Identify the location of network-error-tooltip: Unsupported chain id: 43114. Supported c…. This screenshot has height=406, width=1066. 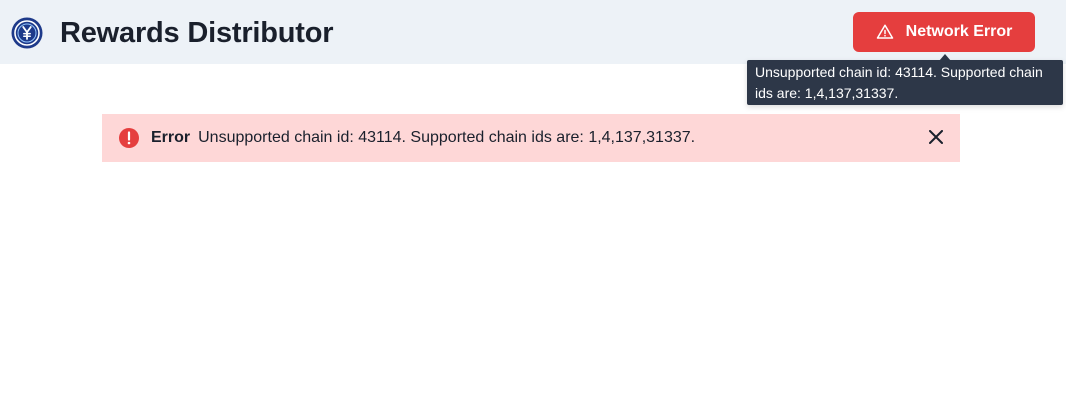
(905, 82).